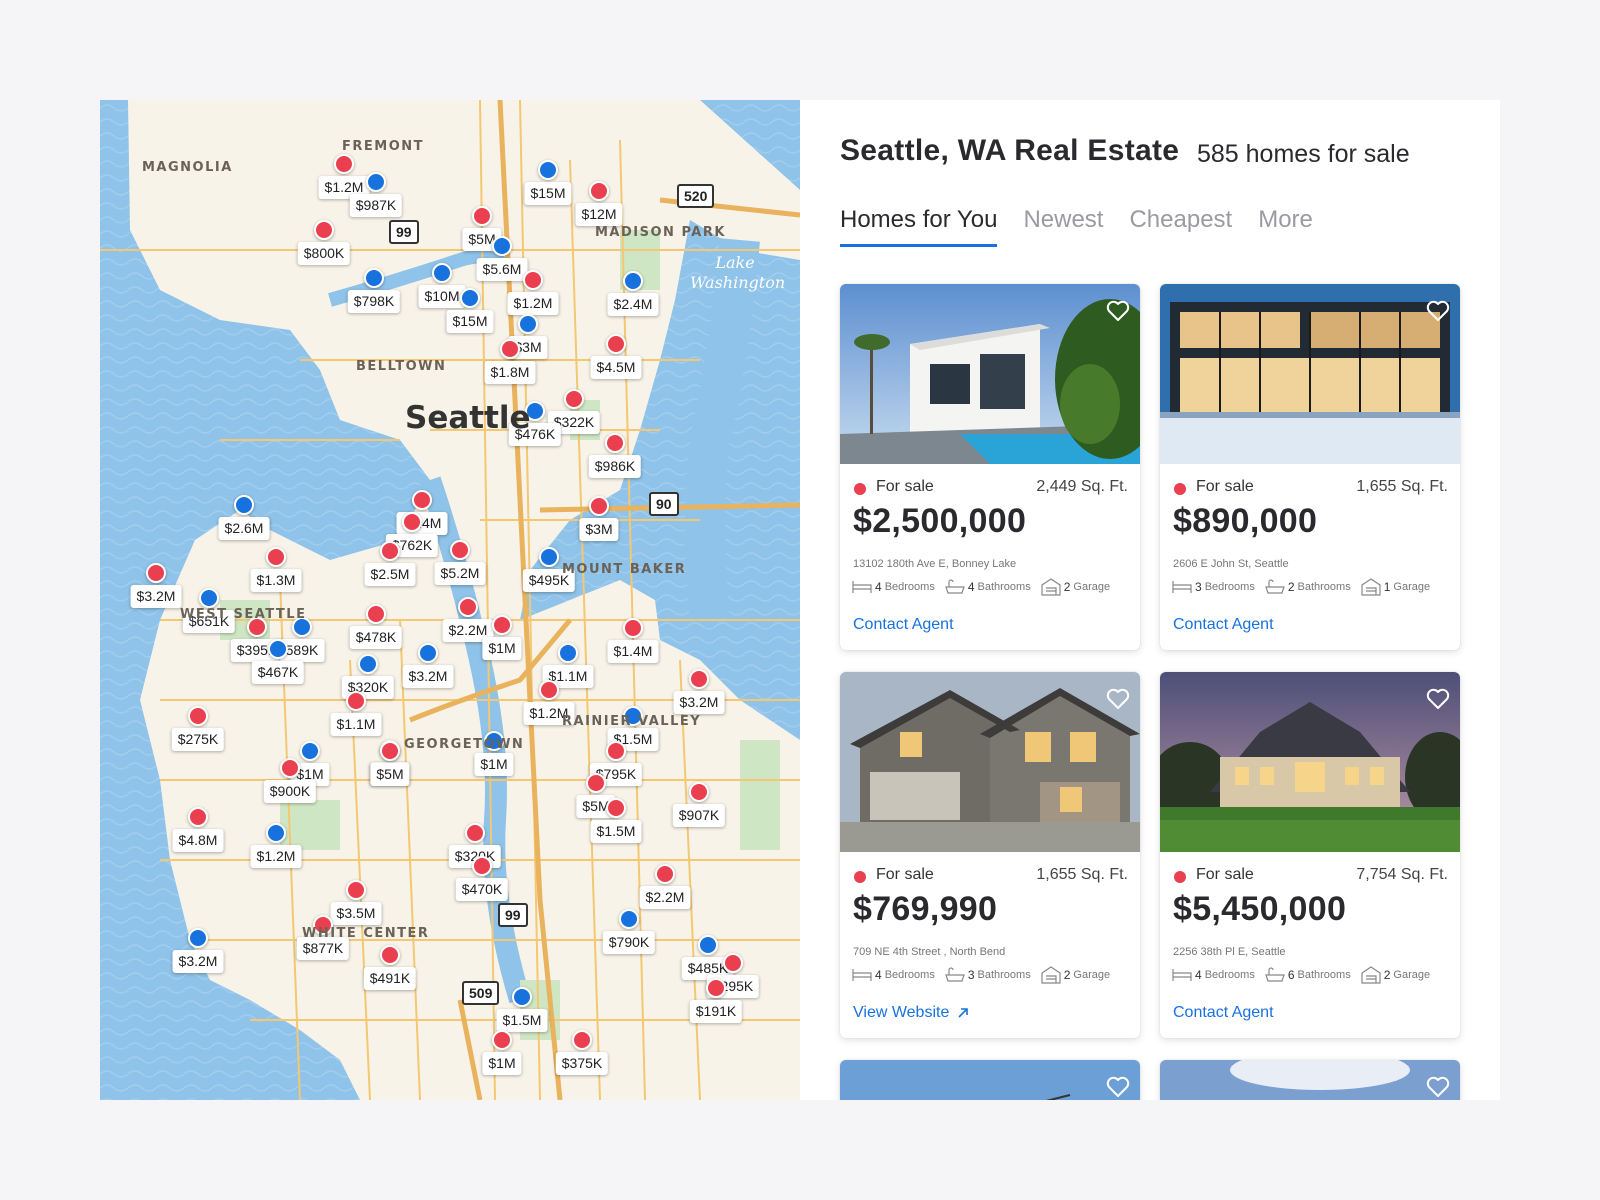 Image resolution: width=1600 pixels, height=1200 pixels. What do you see at coordinates (290, 791) in the screenshot?
I see `map-price-label: $900K` at bounding box center [290, 791].